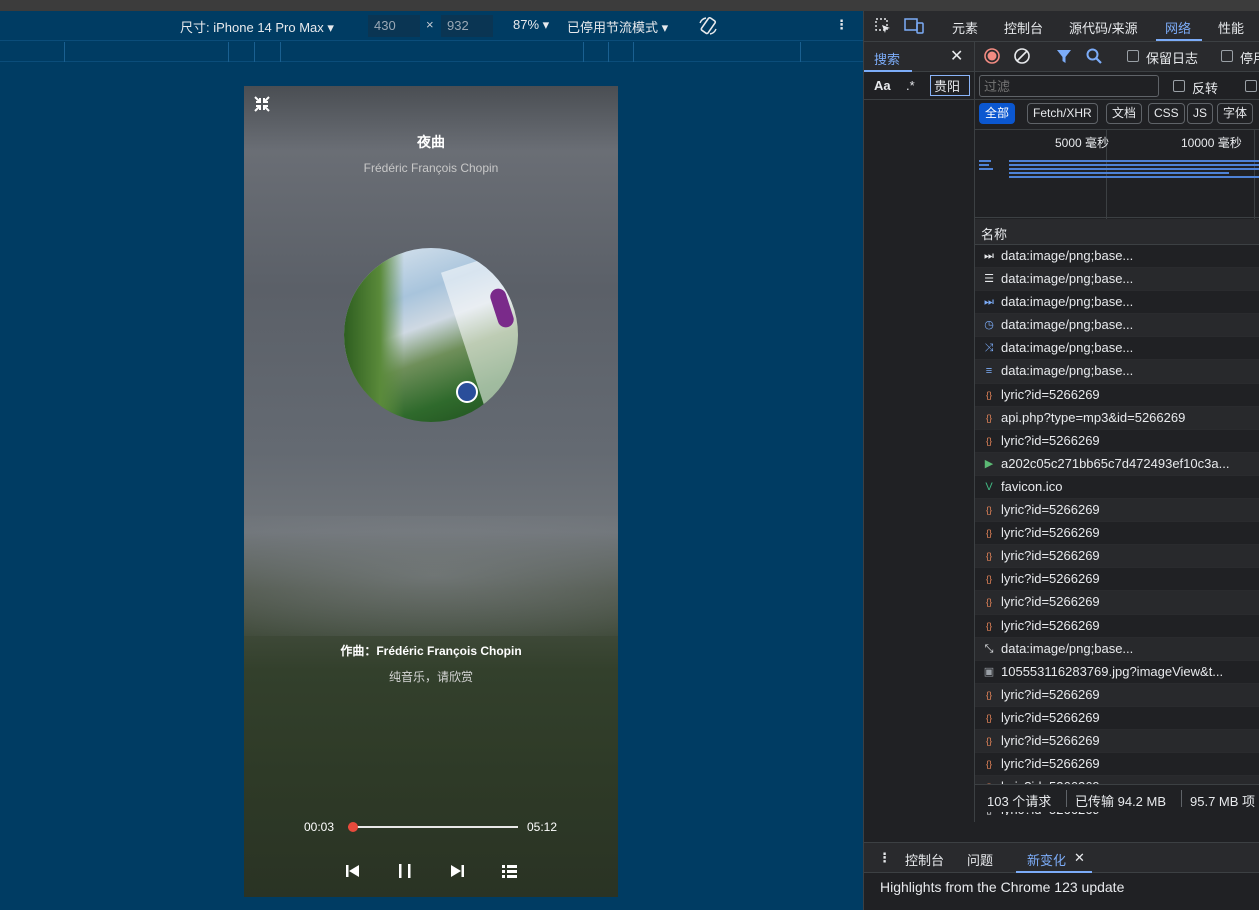 The image size is (1259, 910). Describe the element at coordinates (531, 25) in the screenshot. I see `zoom-select: 87% ▾` at that location.